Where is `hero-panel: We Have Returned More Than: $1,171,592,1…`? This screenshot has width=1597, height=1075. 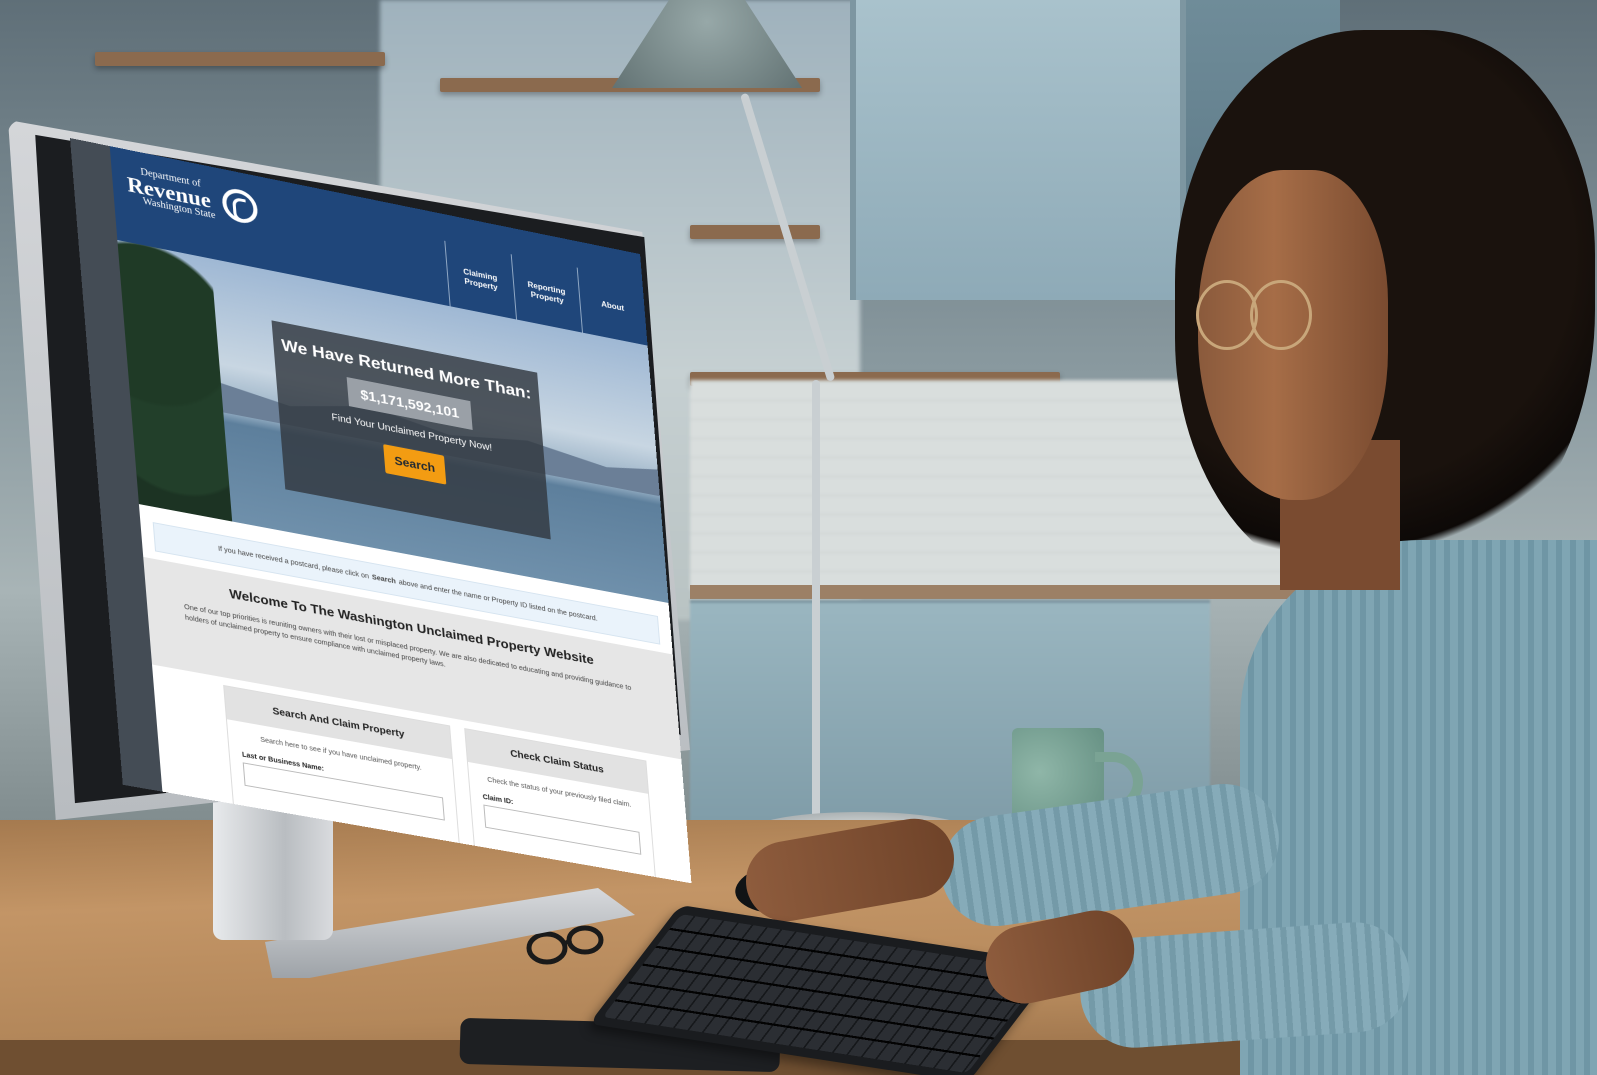 hero-panel: We Have Returned More Than: $1,171,592,1… is located at coordinates (411, 430).